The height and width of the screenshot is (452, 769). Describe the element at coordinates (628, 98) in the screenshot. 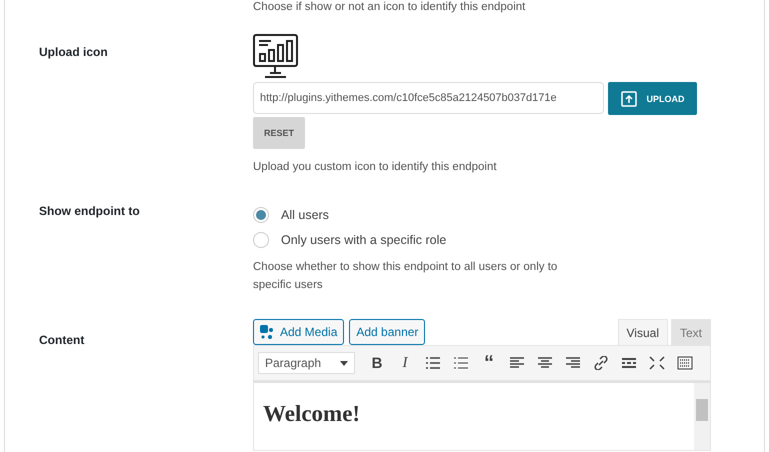

I see `upload-icon` at that location.